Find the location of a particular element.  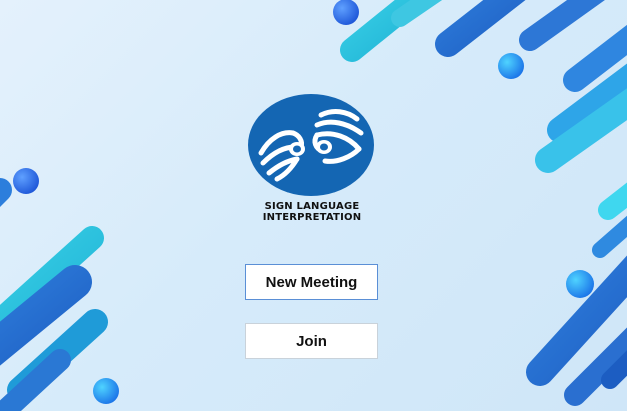

sign-language-hands-icon is located at coordinates (311, 145).